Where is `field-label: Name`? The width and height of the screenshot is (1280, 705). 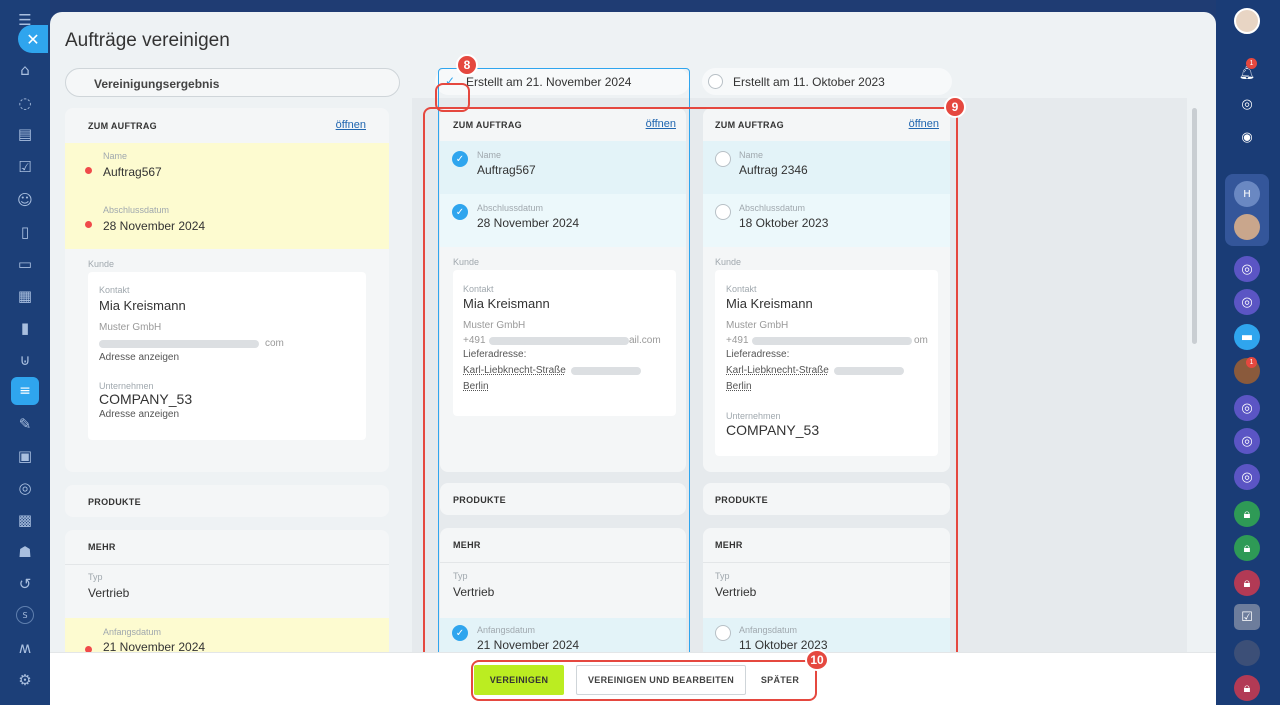
field-label: Name is located at coordinates (115, 156).